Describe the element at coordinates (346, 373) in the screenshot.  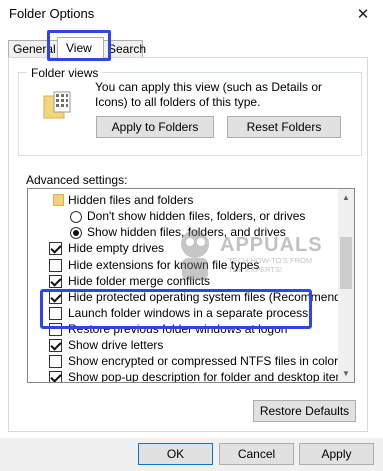
I see `scroll-down-icon: ▼` at that location.